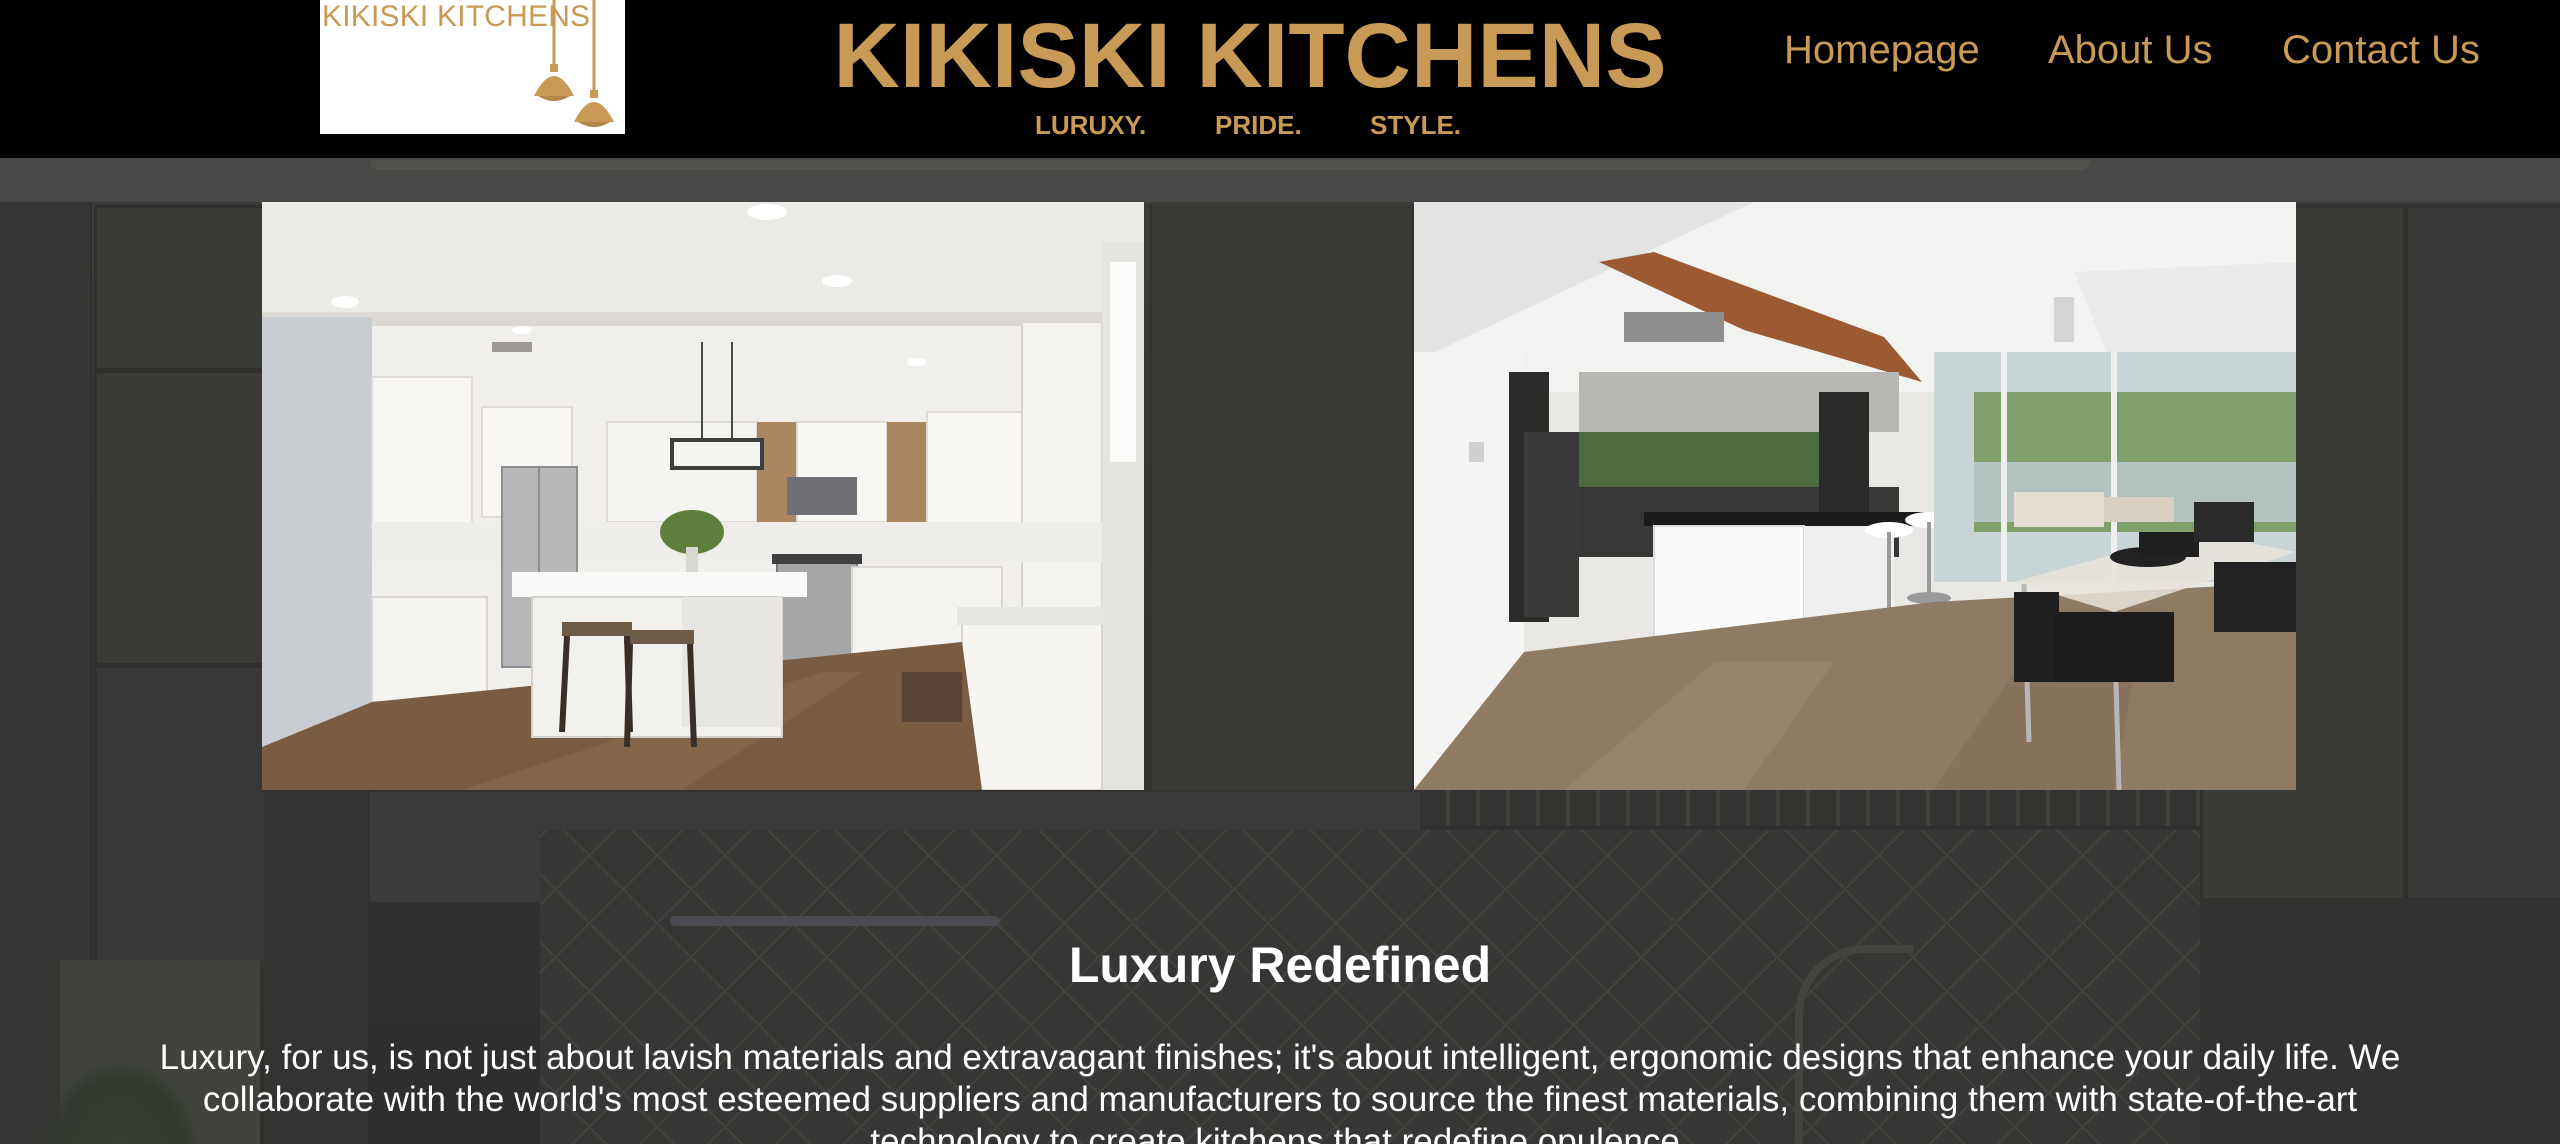  Describe the element at coordinates (472, 67) in the screenshot. I see `site-logo: KIKISKI KITCHENS` at that location.